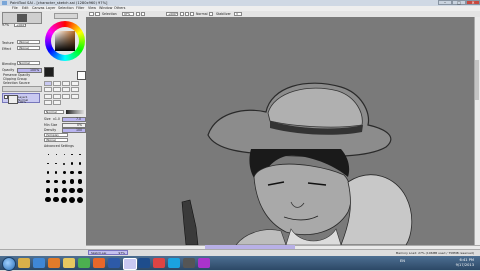  I want to click on menu-canvas: Canvas, so click(38, 8).